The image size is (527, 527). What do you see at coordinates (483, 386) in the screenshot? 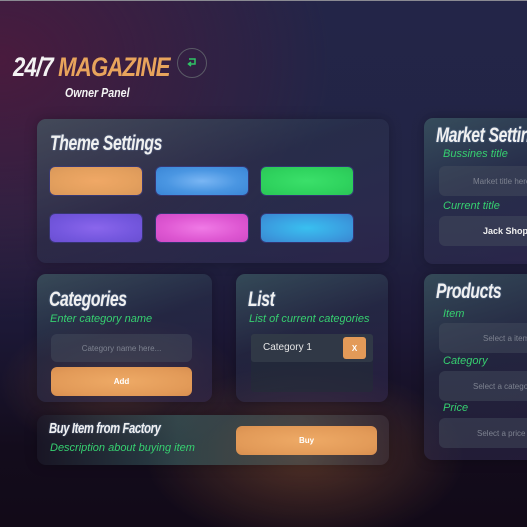
I see `category-select: Select a category` at bounding box center [483, 386].